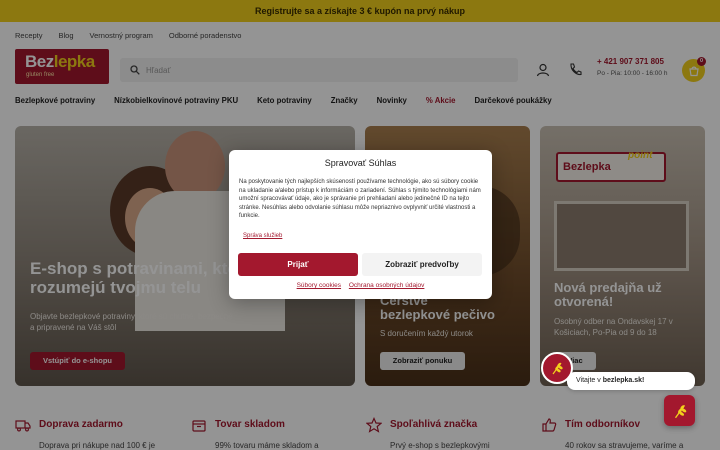 The height and width of the screenshot is (450, 720). What do you see at coordinates (319, 285) in the screenshot?
I see `cookies-policy-link: Súbory cookies` at bounding box center [319, 285].